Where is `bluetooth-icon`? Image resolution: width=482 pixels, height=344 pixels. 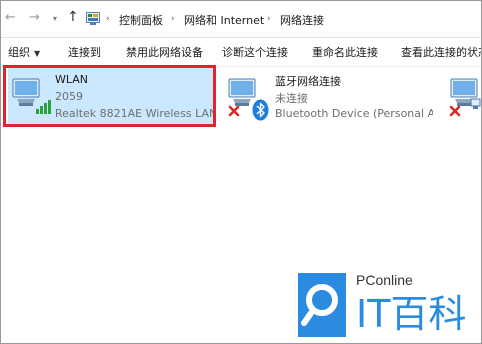
bluetooth-icon is located at coordinates (260, 110).